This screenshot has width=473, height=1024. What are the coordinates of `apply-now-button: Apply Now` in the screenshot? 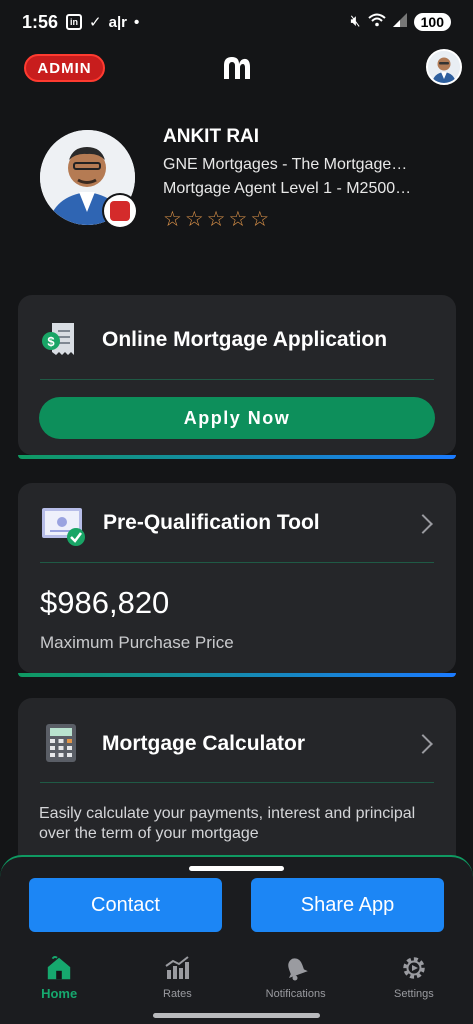 It's located at (237, 418).